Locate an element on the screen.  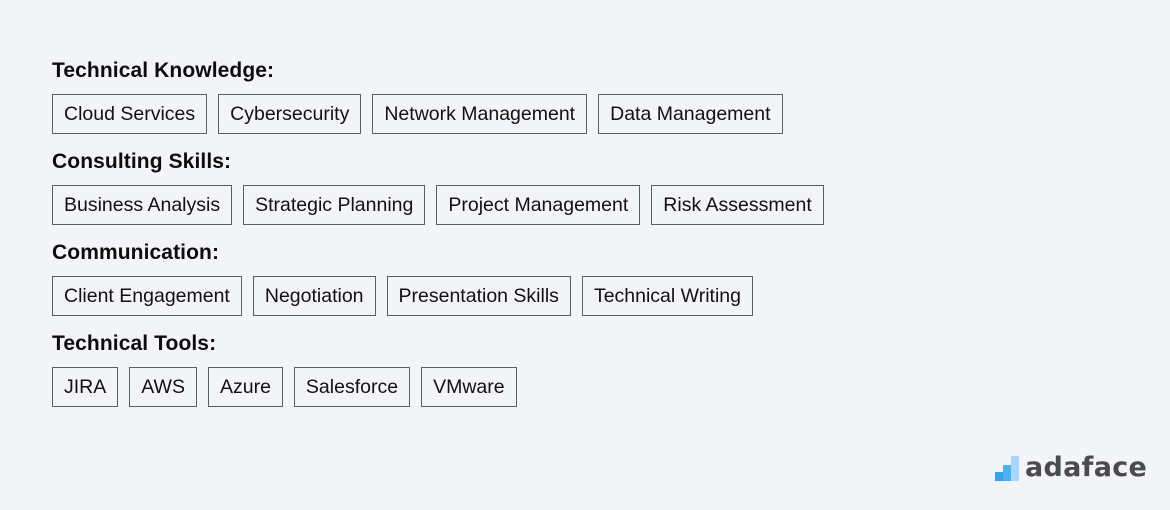
skill-tag: Client Engagement is located at coordinates (147, 296).